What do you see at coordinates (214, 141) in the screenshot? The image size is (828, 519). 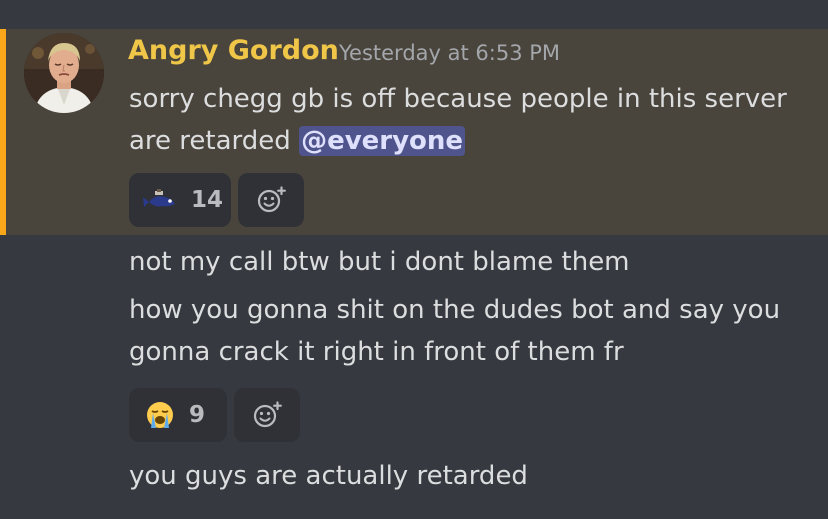 I see `message-text-fragment: are retarded` at bounding box center [214, 141].